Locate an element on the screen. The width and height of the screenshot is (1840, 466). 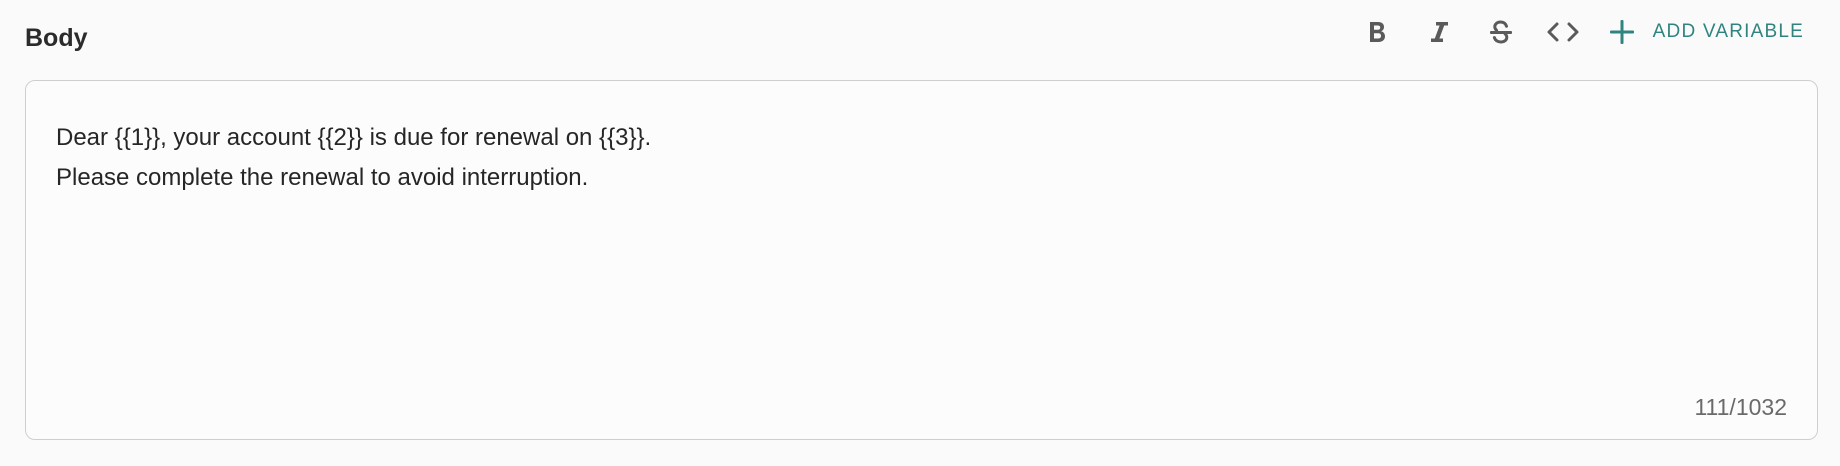
code-icon is located at coordinates (1563, 32).